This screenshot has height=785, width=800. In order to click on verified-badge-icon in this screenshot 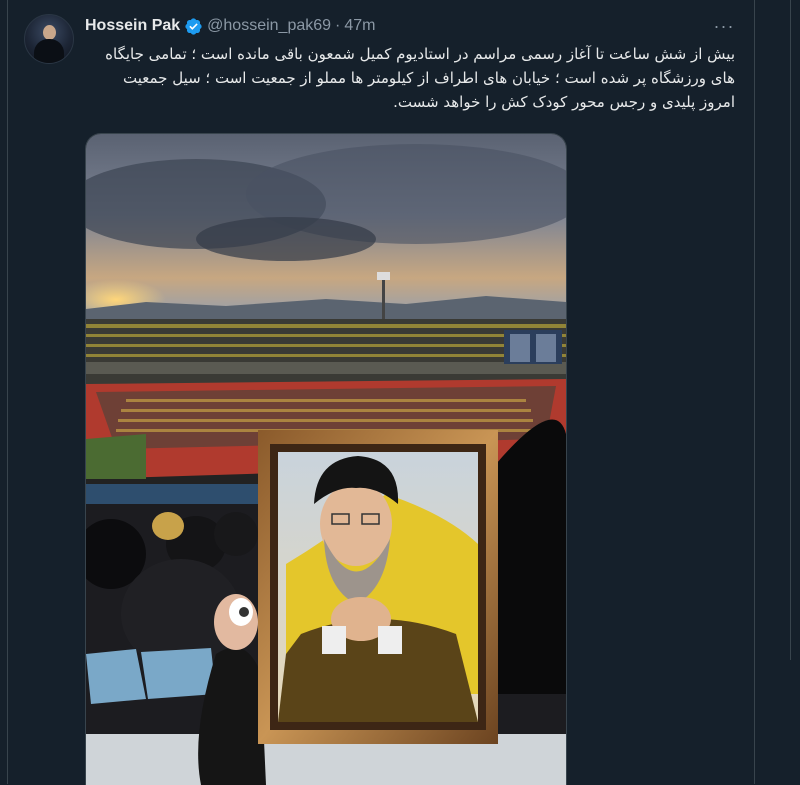, I will do `click(193, 26)`.